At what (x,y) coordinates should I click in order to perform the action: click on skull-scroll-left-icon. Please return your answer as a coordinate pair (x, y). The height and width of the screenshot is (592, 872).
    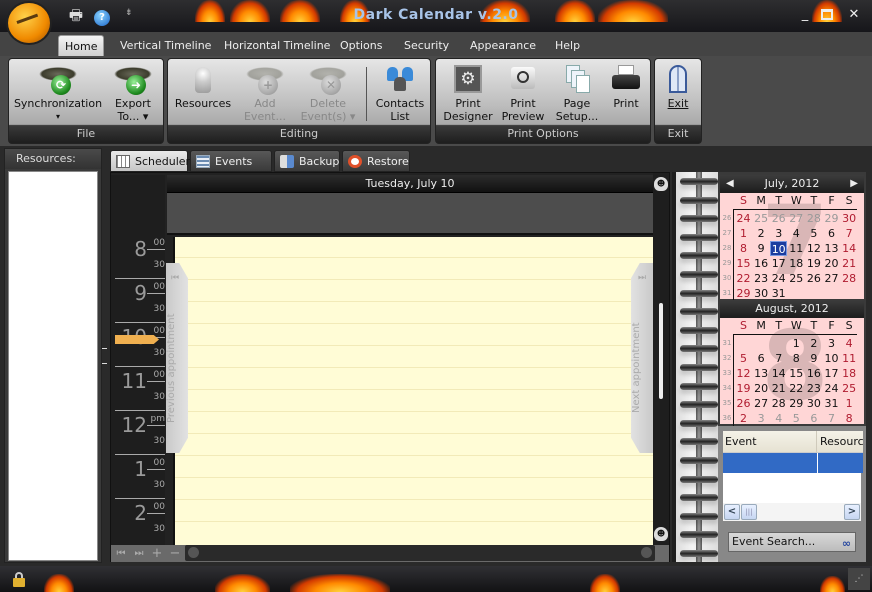
    Looking at the image, I should click on (193, 552).